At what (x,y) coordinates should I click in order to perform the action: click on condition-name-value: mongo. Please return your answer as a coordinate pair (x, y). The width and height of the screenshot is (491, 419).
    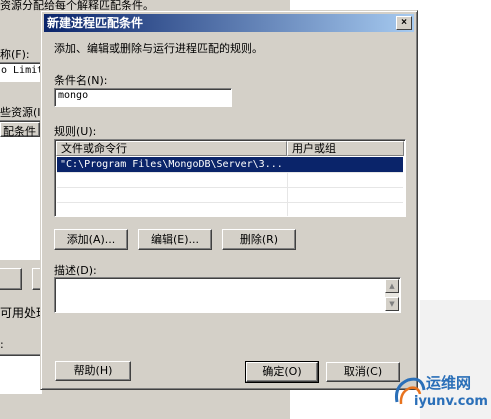
    Looking at the image, I should click on (73, 95).